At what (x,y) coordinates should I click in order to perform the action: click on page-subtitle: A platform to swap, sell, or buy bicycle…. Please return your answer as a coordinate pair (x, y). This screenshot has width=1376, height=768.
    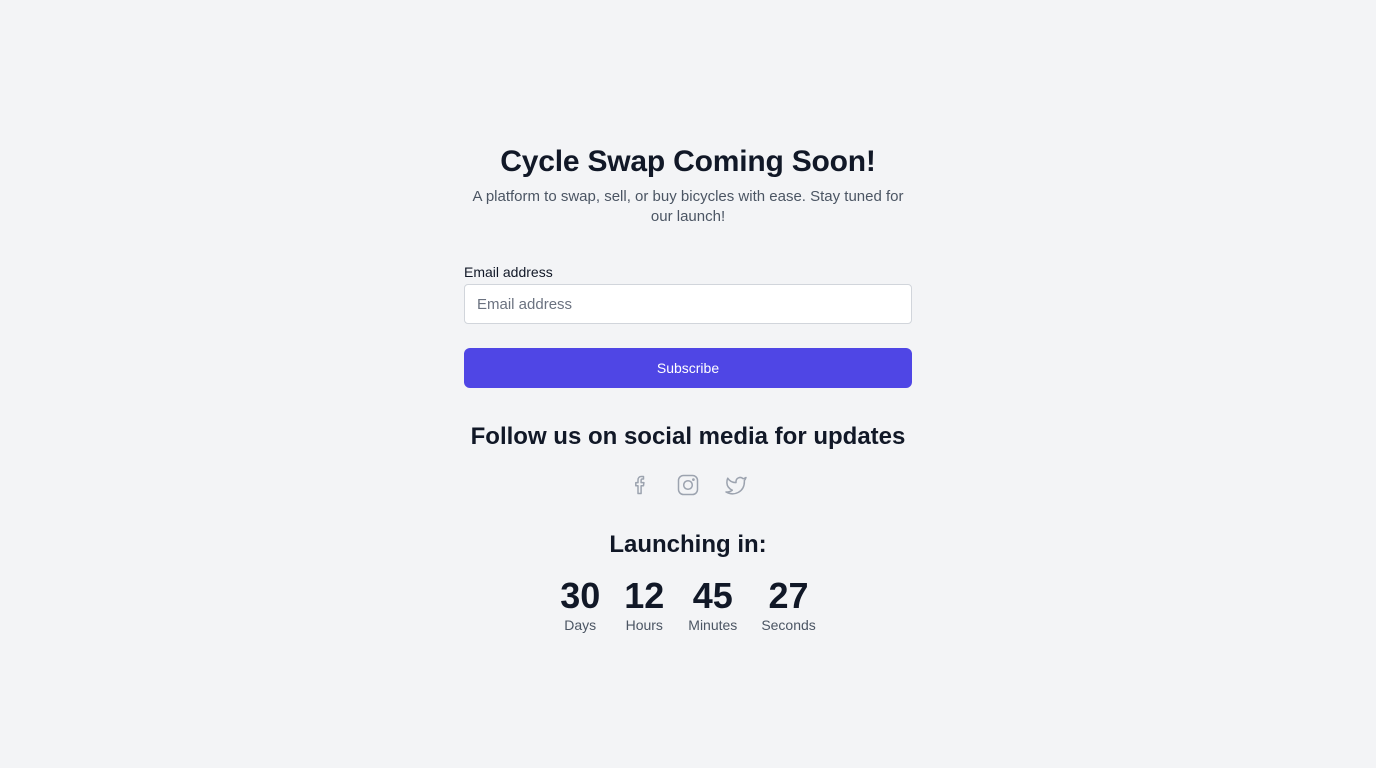
    Looking at the image, I should click on (688, 206).